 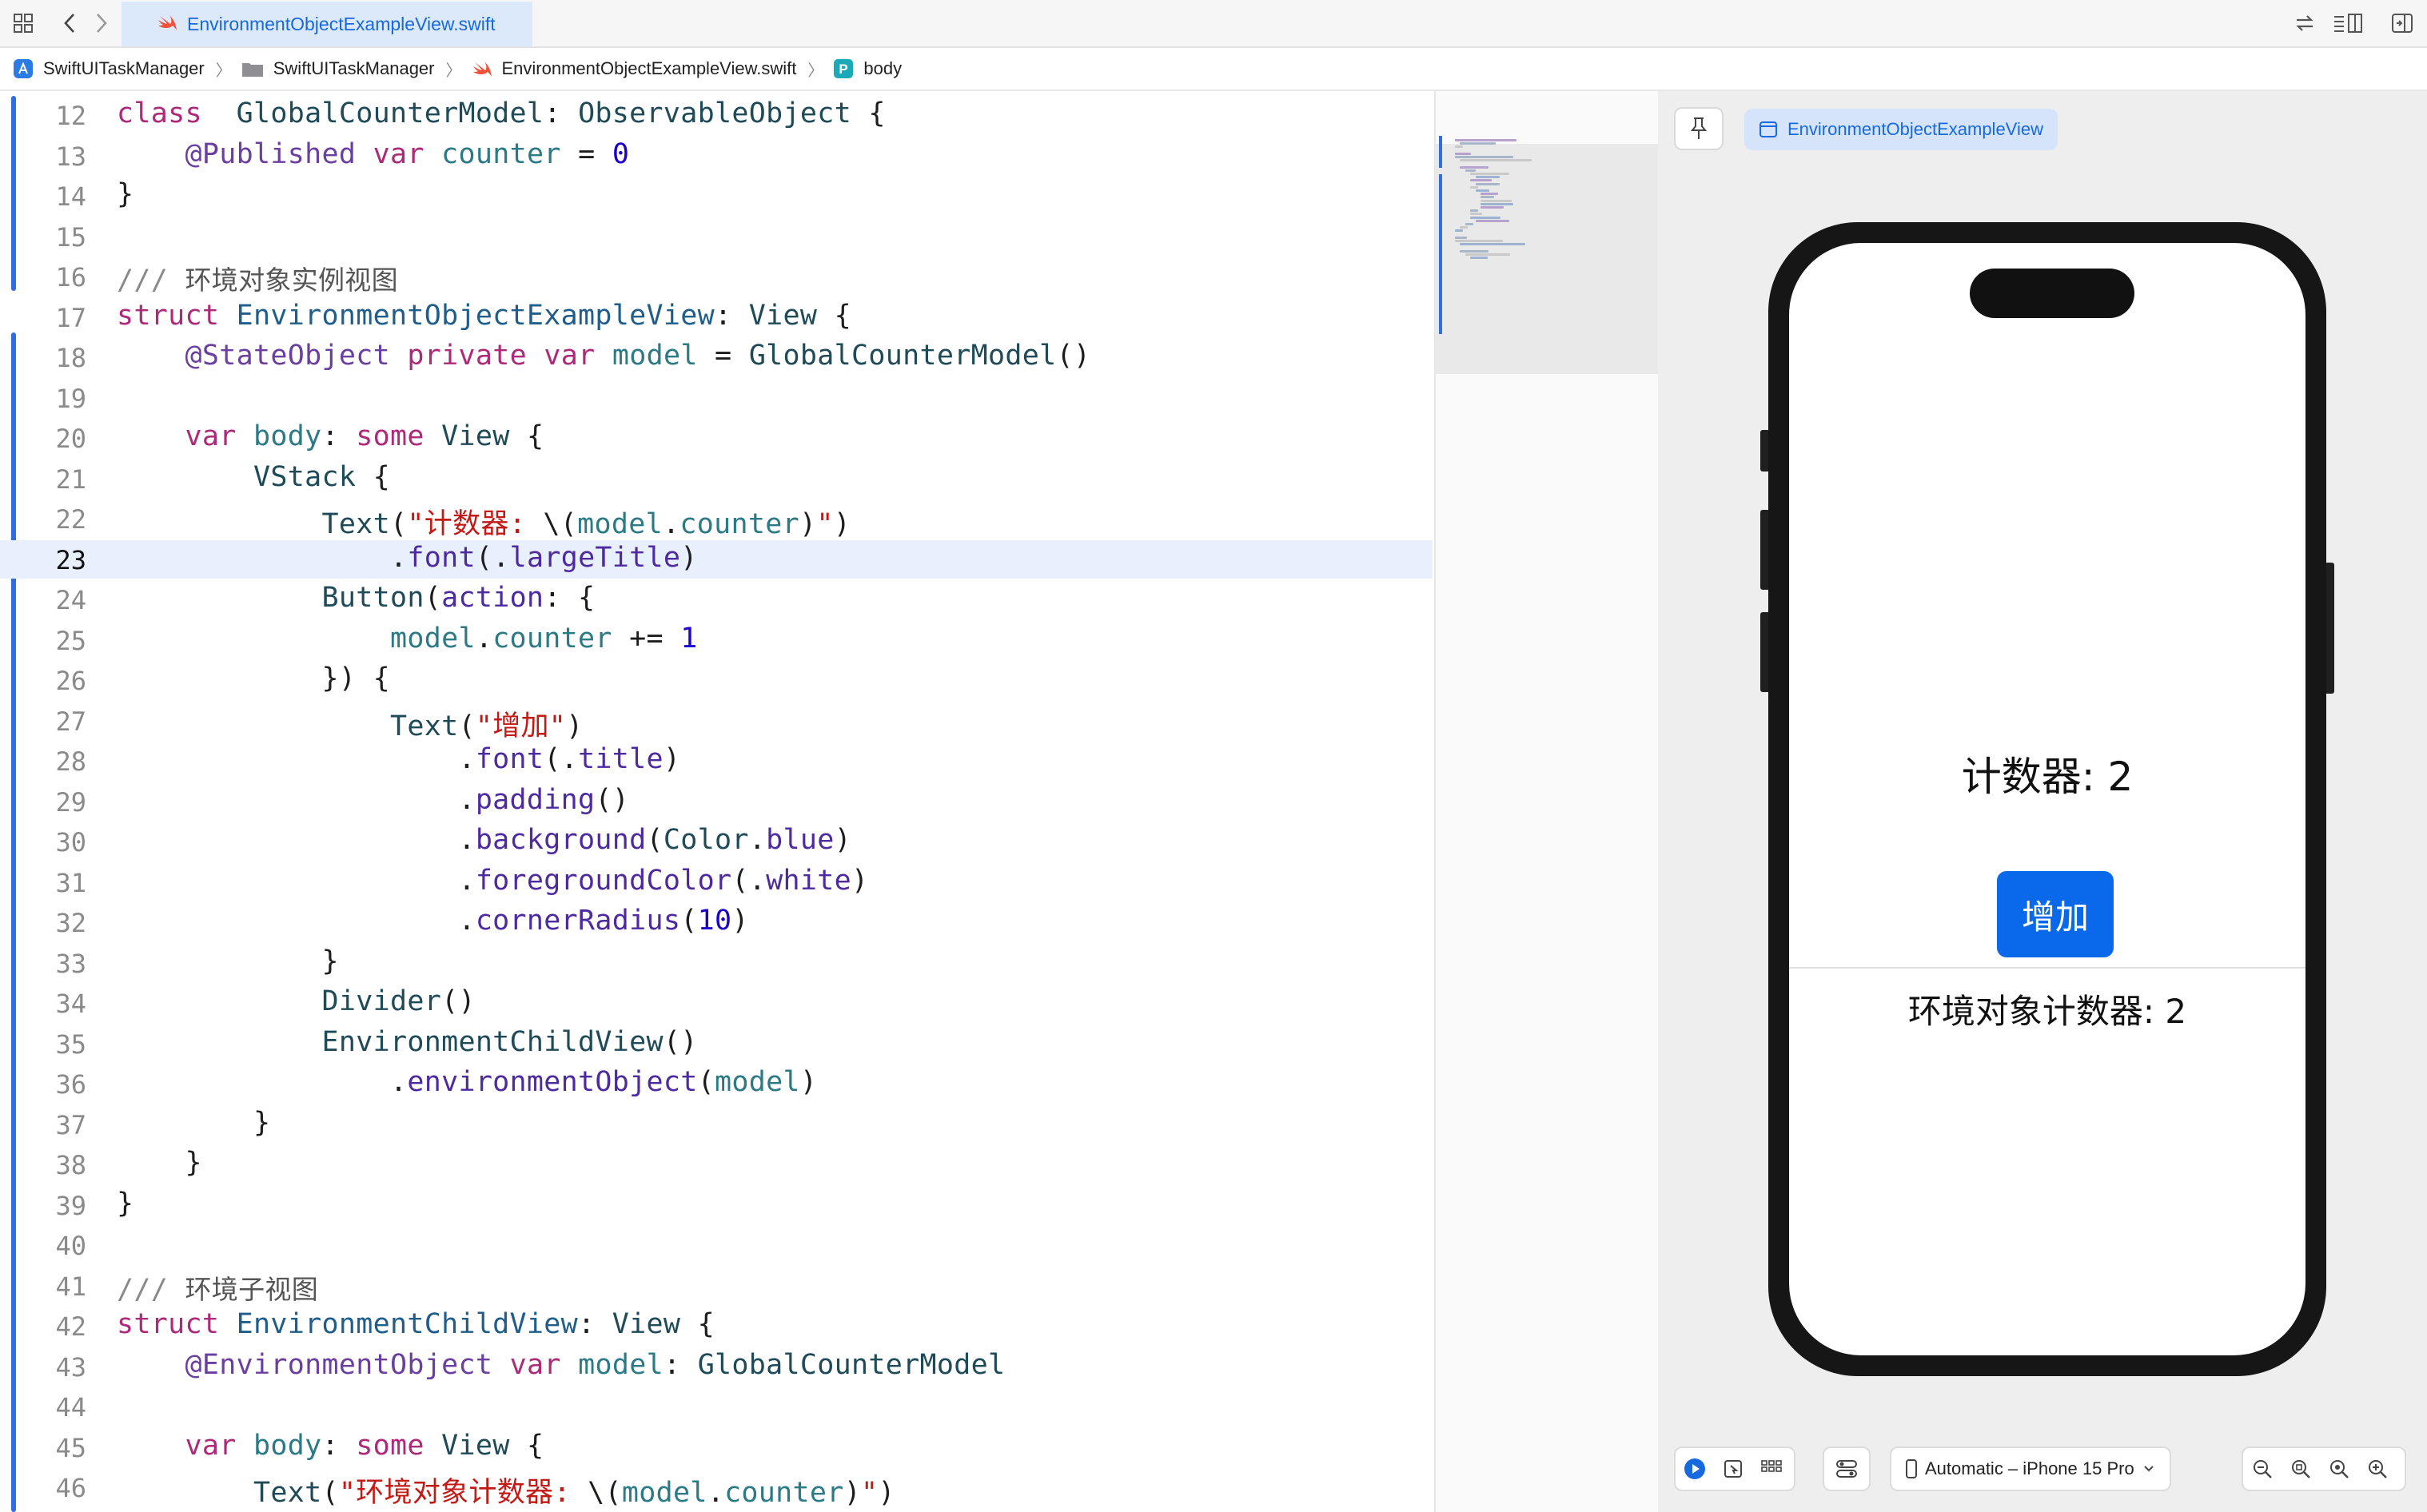 I want to click on grid-variants-icon, so click(x=1771, y=1469).